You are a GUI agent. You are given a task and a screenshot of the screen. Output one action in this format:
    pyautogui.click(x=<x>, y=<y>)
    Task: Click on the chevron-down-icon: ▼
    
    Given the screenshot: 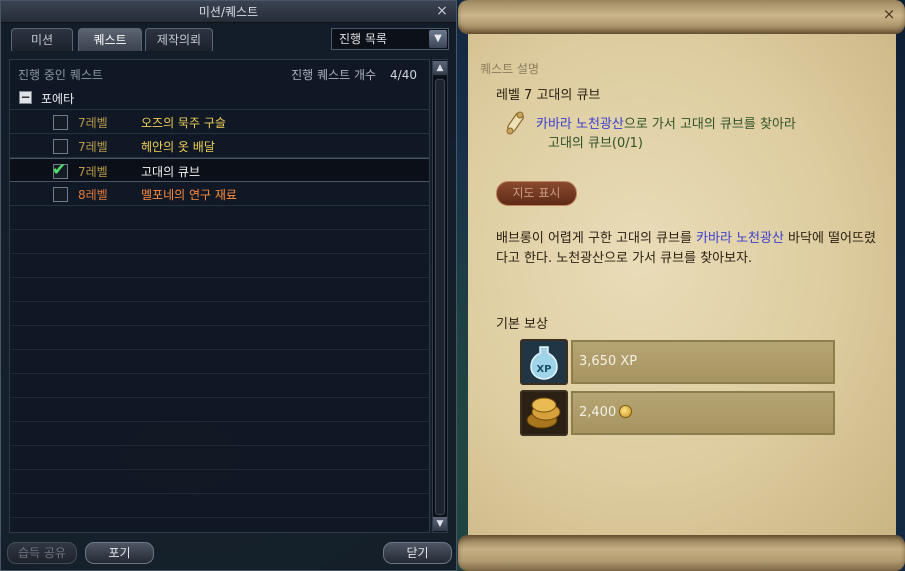 What is the action you would take?
    pyautogui.click(x=438, y=39)
    